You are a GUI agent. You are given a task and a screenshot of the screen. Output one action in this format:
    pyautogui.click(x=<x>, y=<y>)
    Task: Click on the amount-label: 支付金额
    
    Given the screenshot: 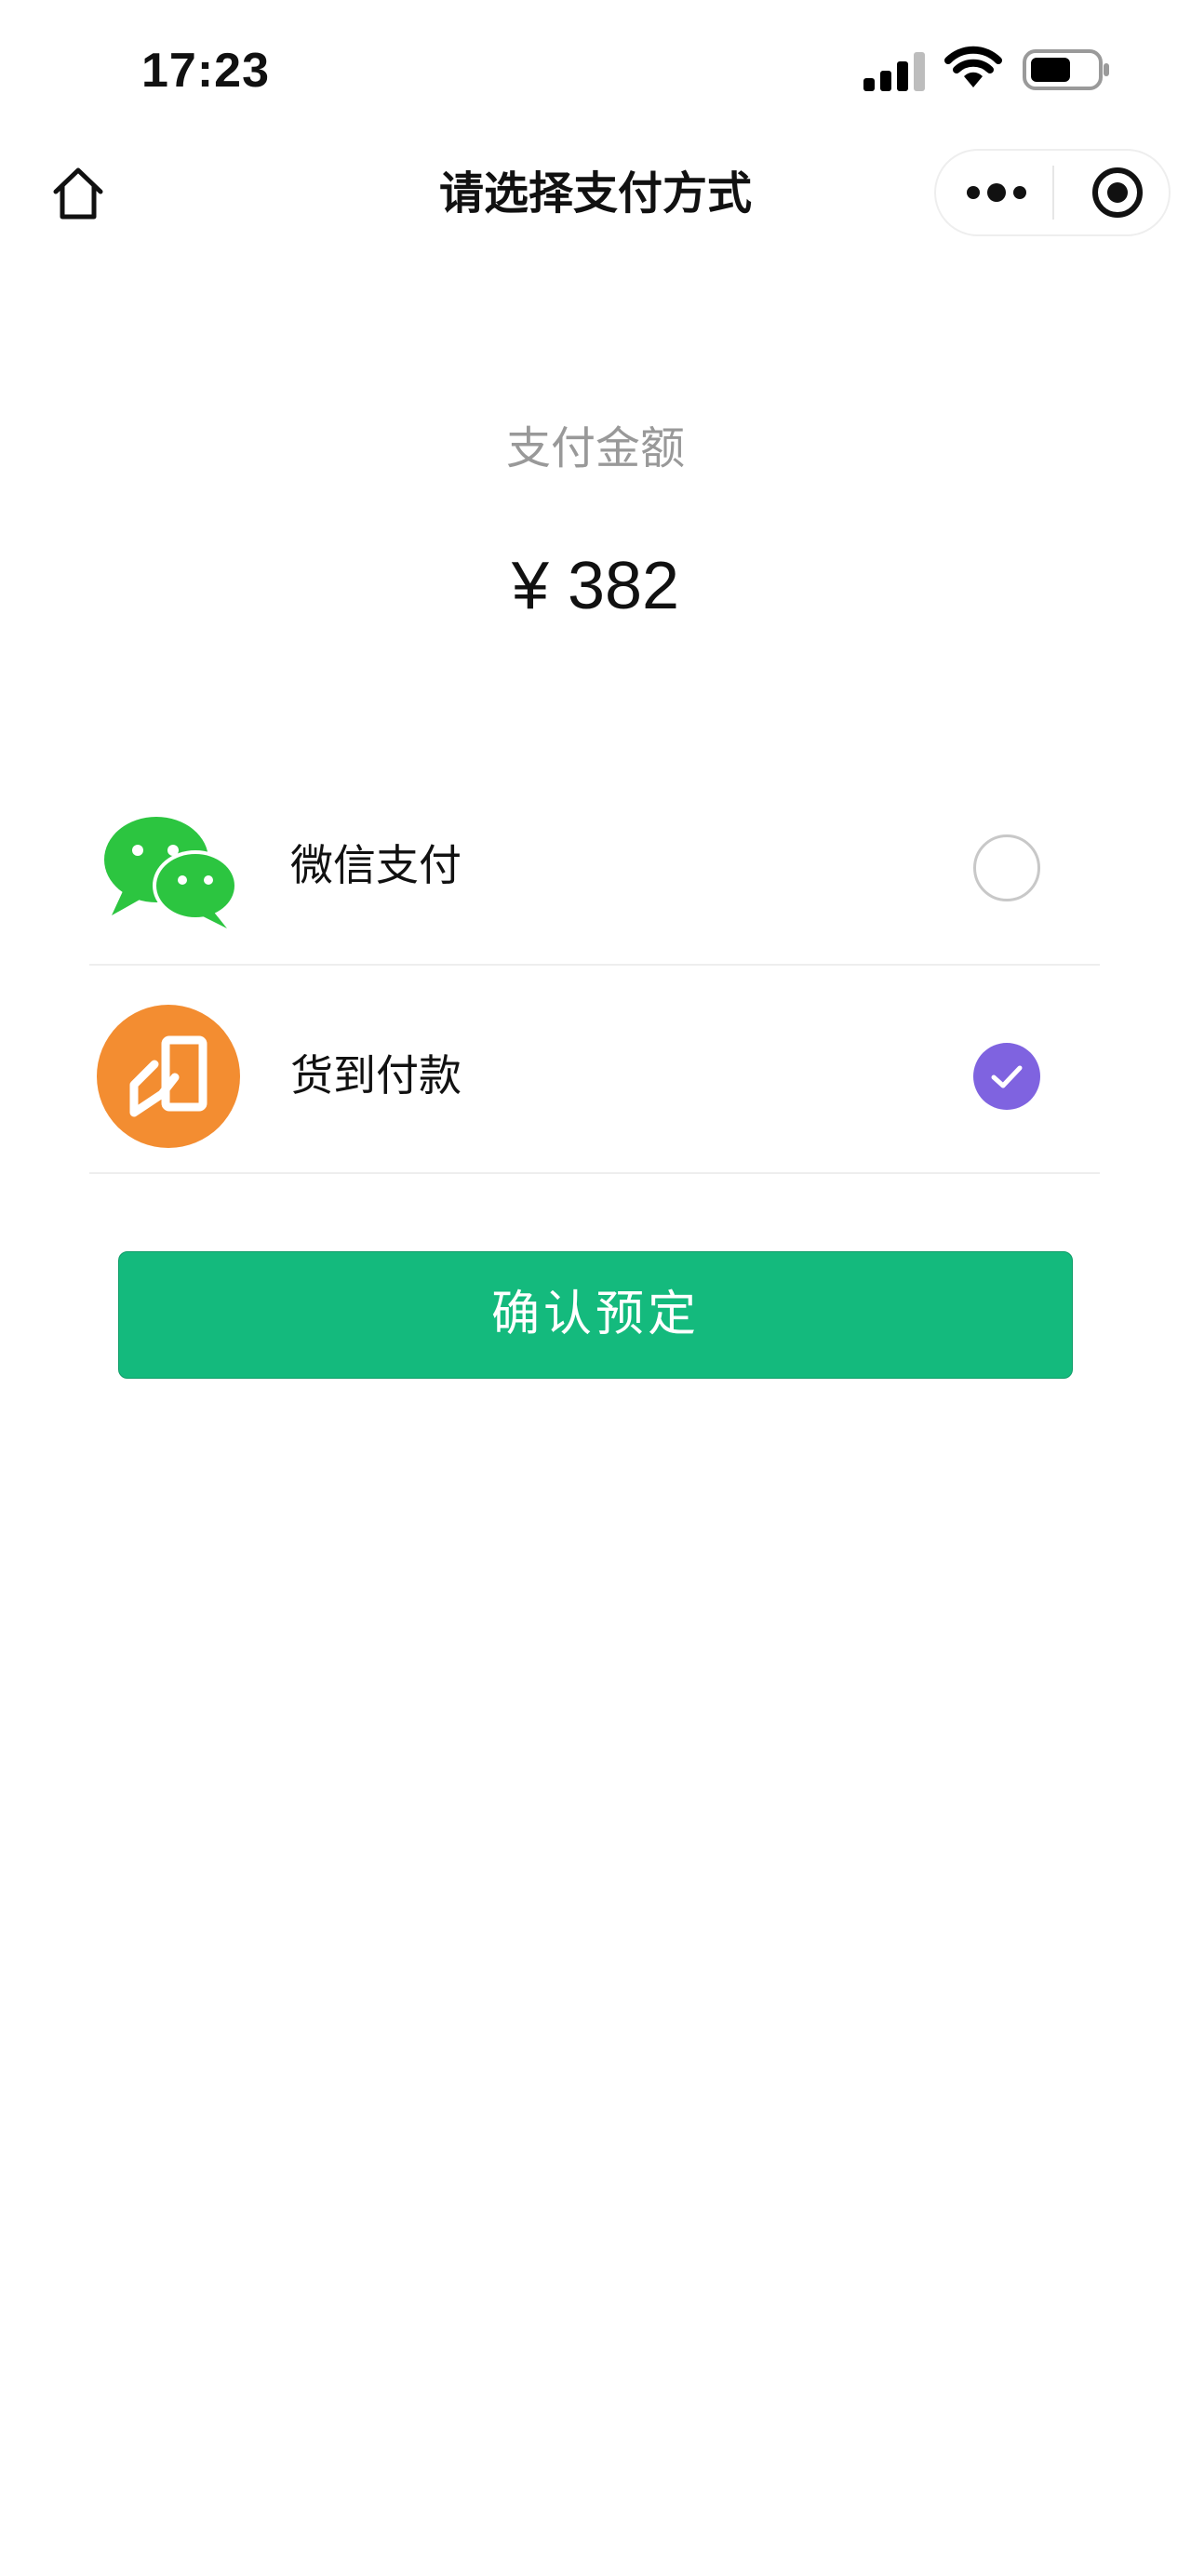 What is the action you would take?
    pyautogui.click(x=595, y=448)
    